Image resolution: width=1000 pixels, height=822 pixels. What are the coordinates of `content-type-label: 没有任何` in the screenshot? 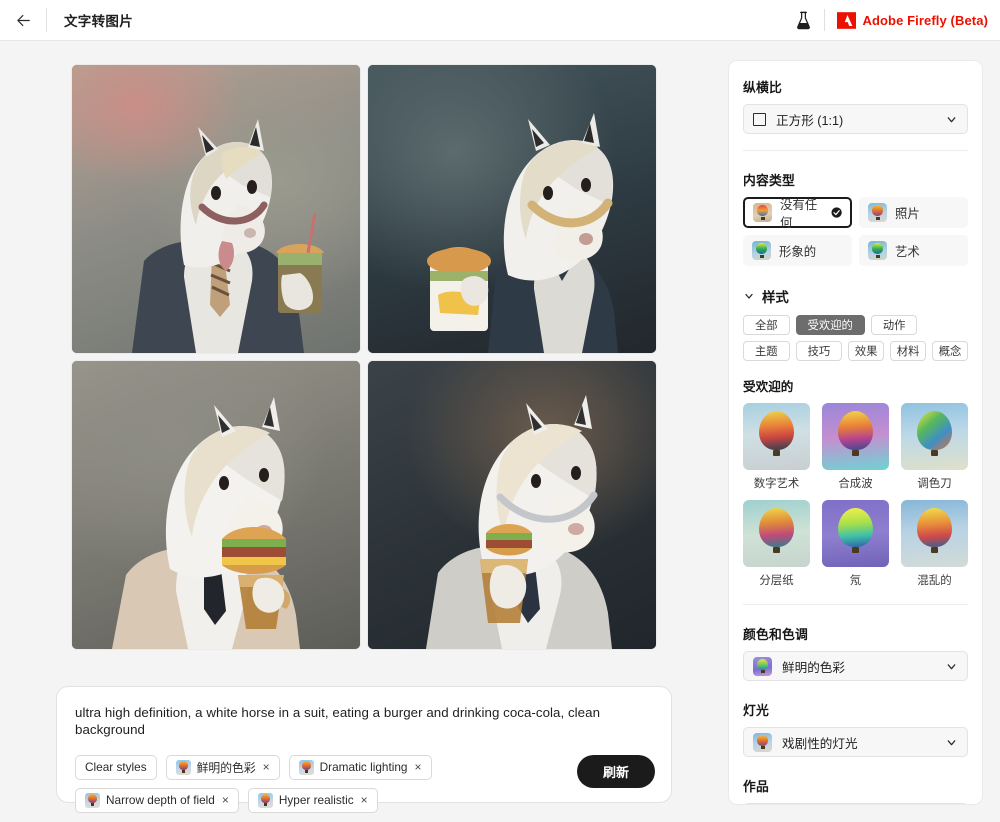 It's located at (799, 213).